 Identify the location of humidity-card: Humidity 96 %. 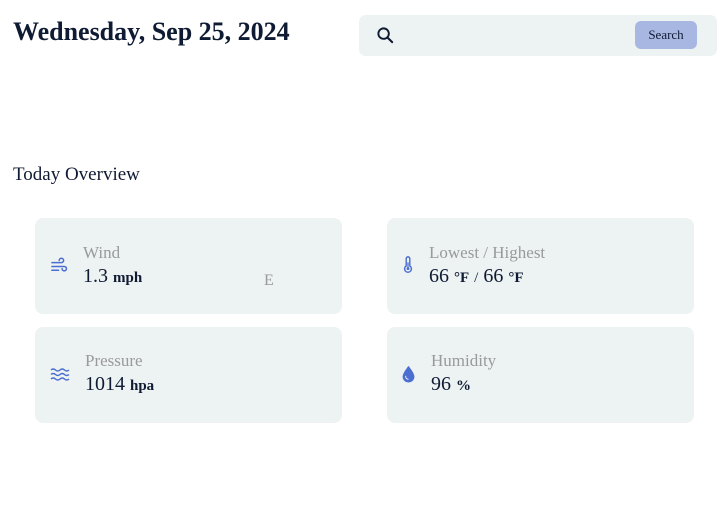
(540, 375).